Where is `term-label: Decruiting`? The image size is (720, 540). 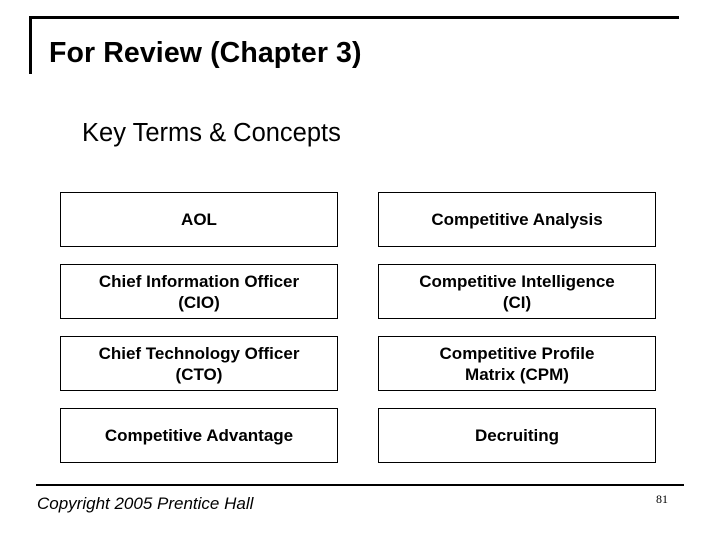
term-label: Decruiting is located at coordinates (517, 435).